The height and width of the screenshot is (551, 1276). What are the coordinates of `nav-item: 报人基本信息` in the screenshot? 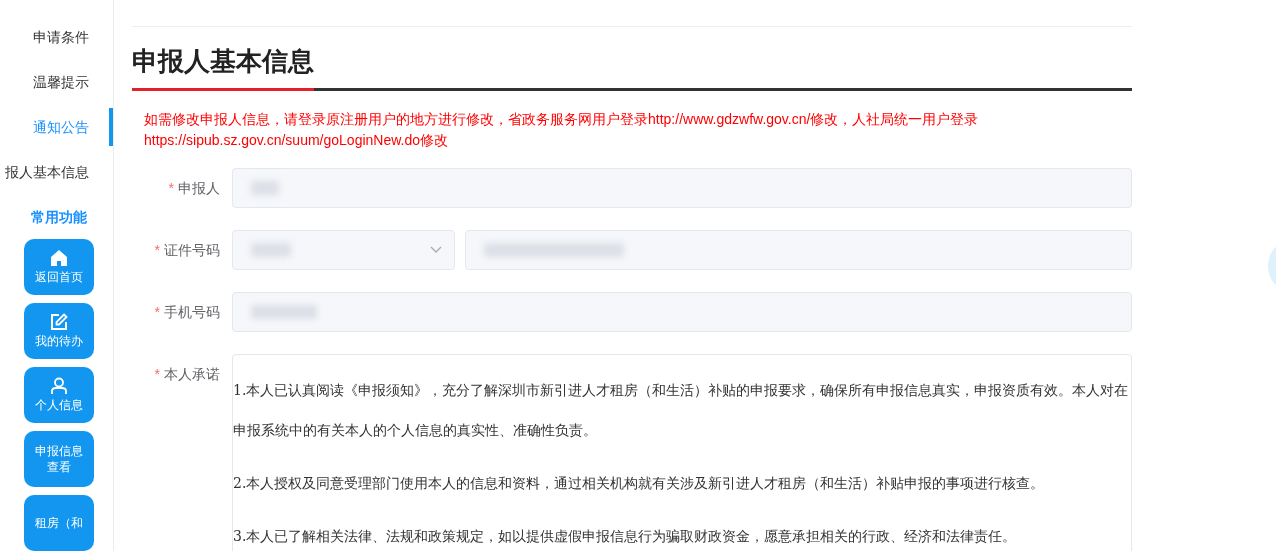 It's located at (59, 172).